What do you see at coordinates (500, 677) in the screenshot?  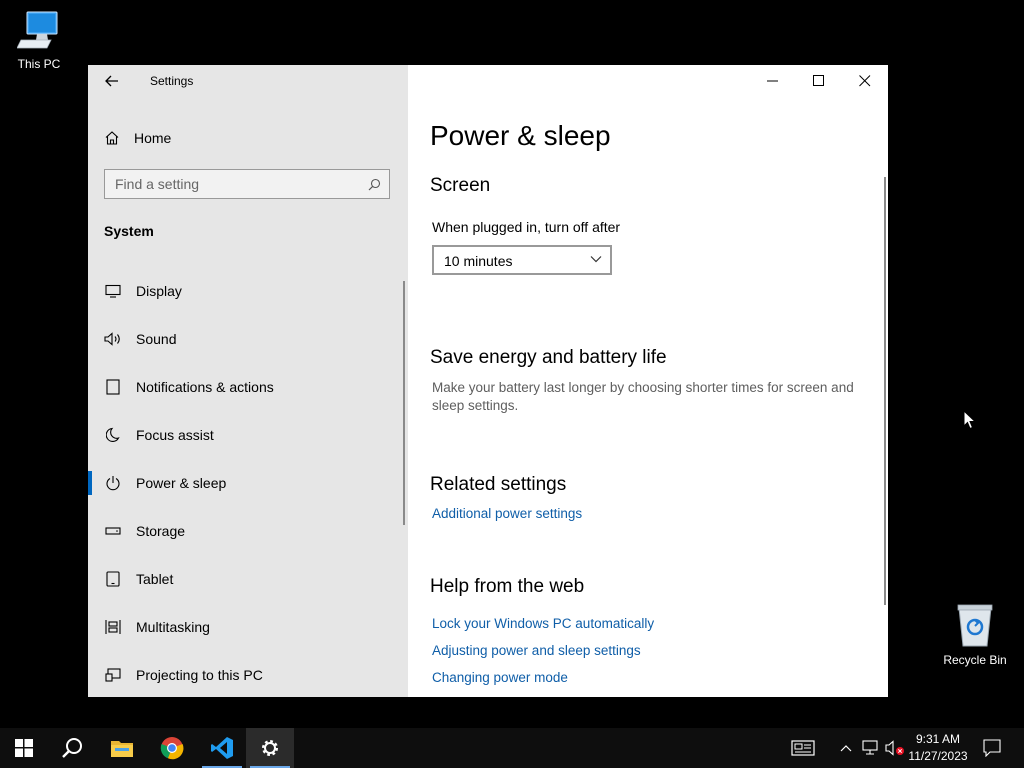 I see `help-link-power-mode: Changing power mode` at bounding box center [500, 677].